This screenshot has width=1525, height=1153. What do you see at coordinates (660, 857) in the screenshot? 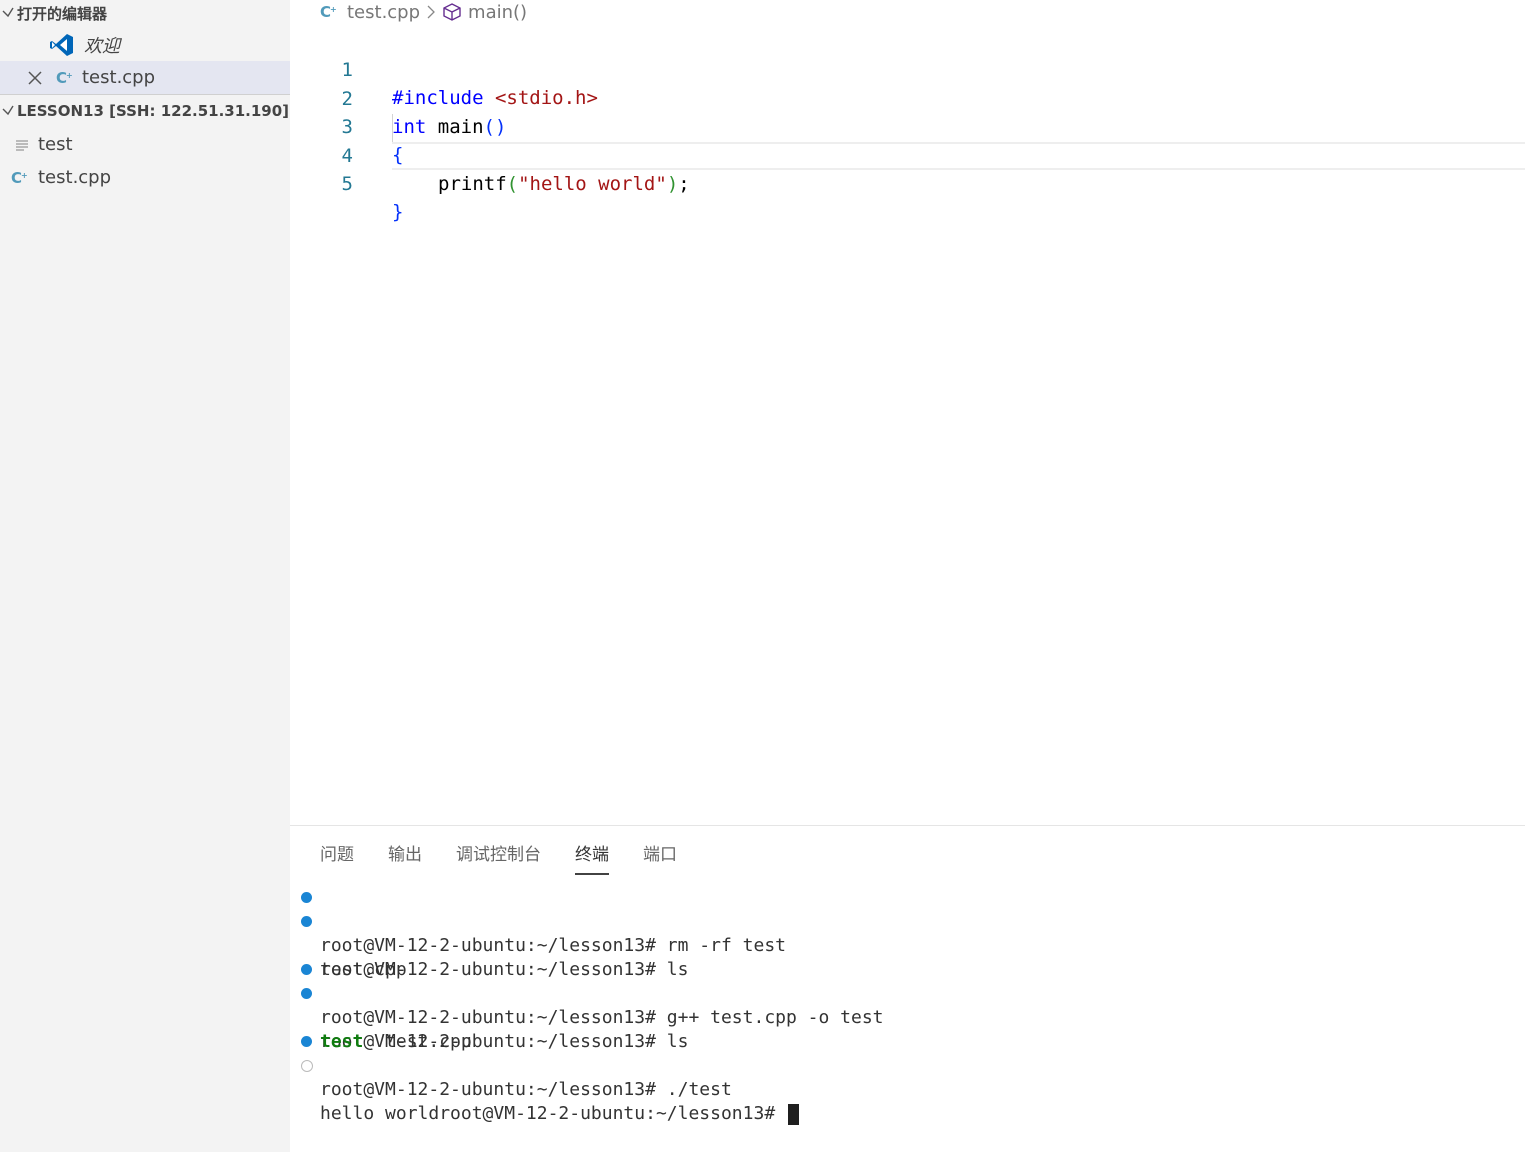
I see `tab-ports: 端口` at bounding box center [660, 857].